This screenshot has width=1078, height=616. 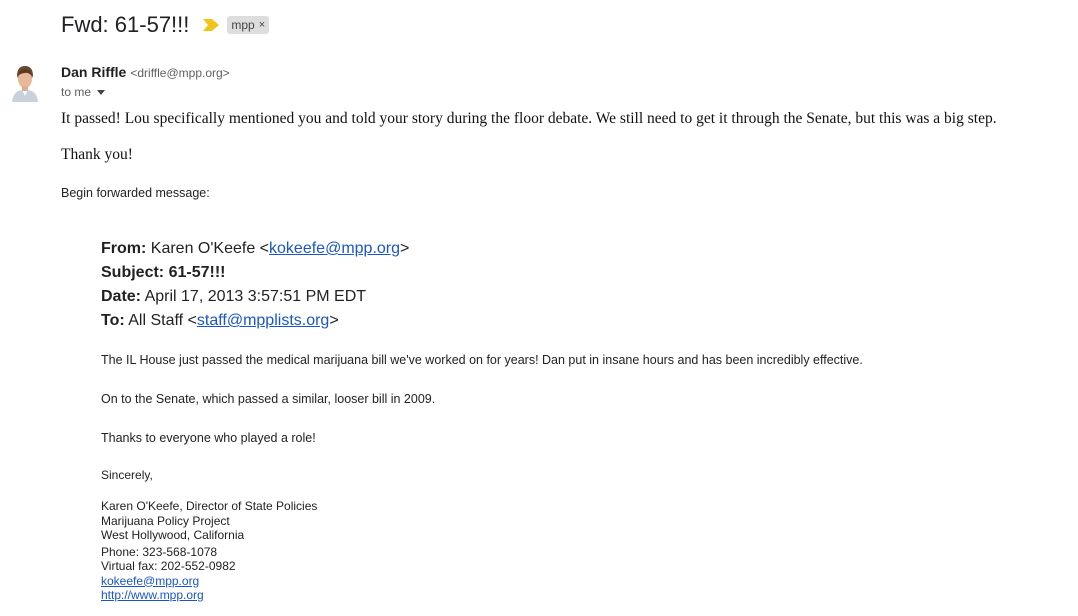 I want to click on signature-org: Marijuana Policy Project, so click(x=165, y=520).